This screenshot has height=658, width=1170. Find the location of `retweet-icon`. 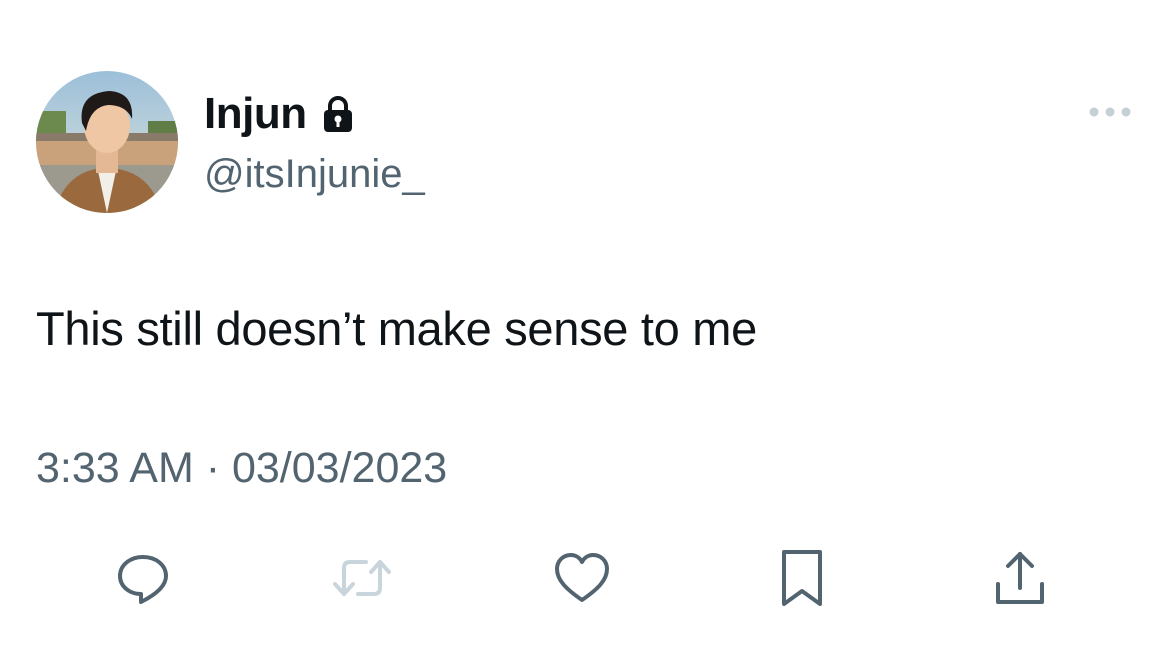

retweet-icon is located at coordinates (362, 578).